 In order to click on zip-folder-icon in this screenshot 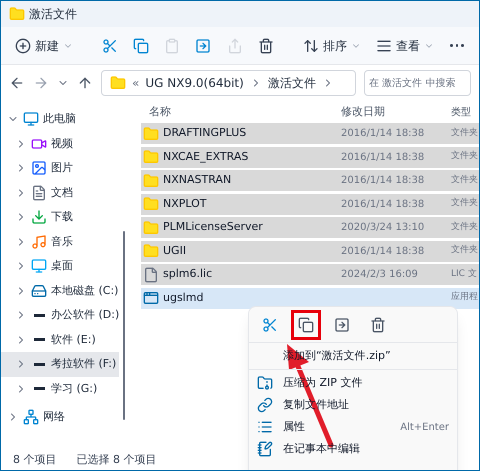, I will do `click(265, 383)`.